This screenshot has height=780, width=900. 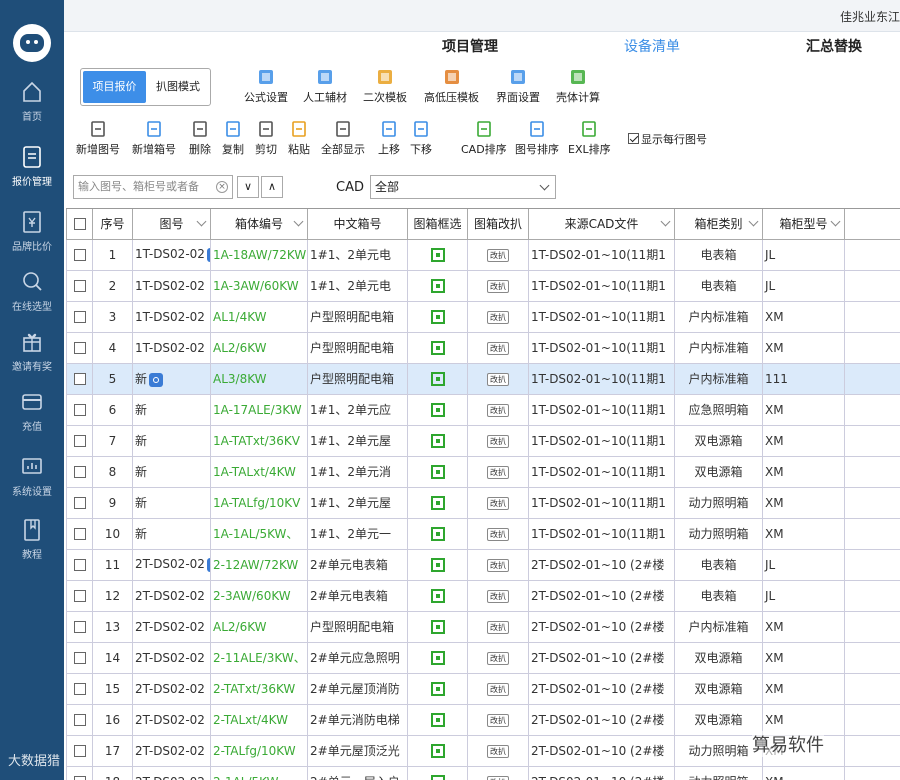 What do you see at coordinates (357, 719) in the screenshot?
I see `chinese-box-name-cell: 2#单元消防电梯` at bounding box center [357, 719].